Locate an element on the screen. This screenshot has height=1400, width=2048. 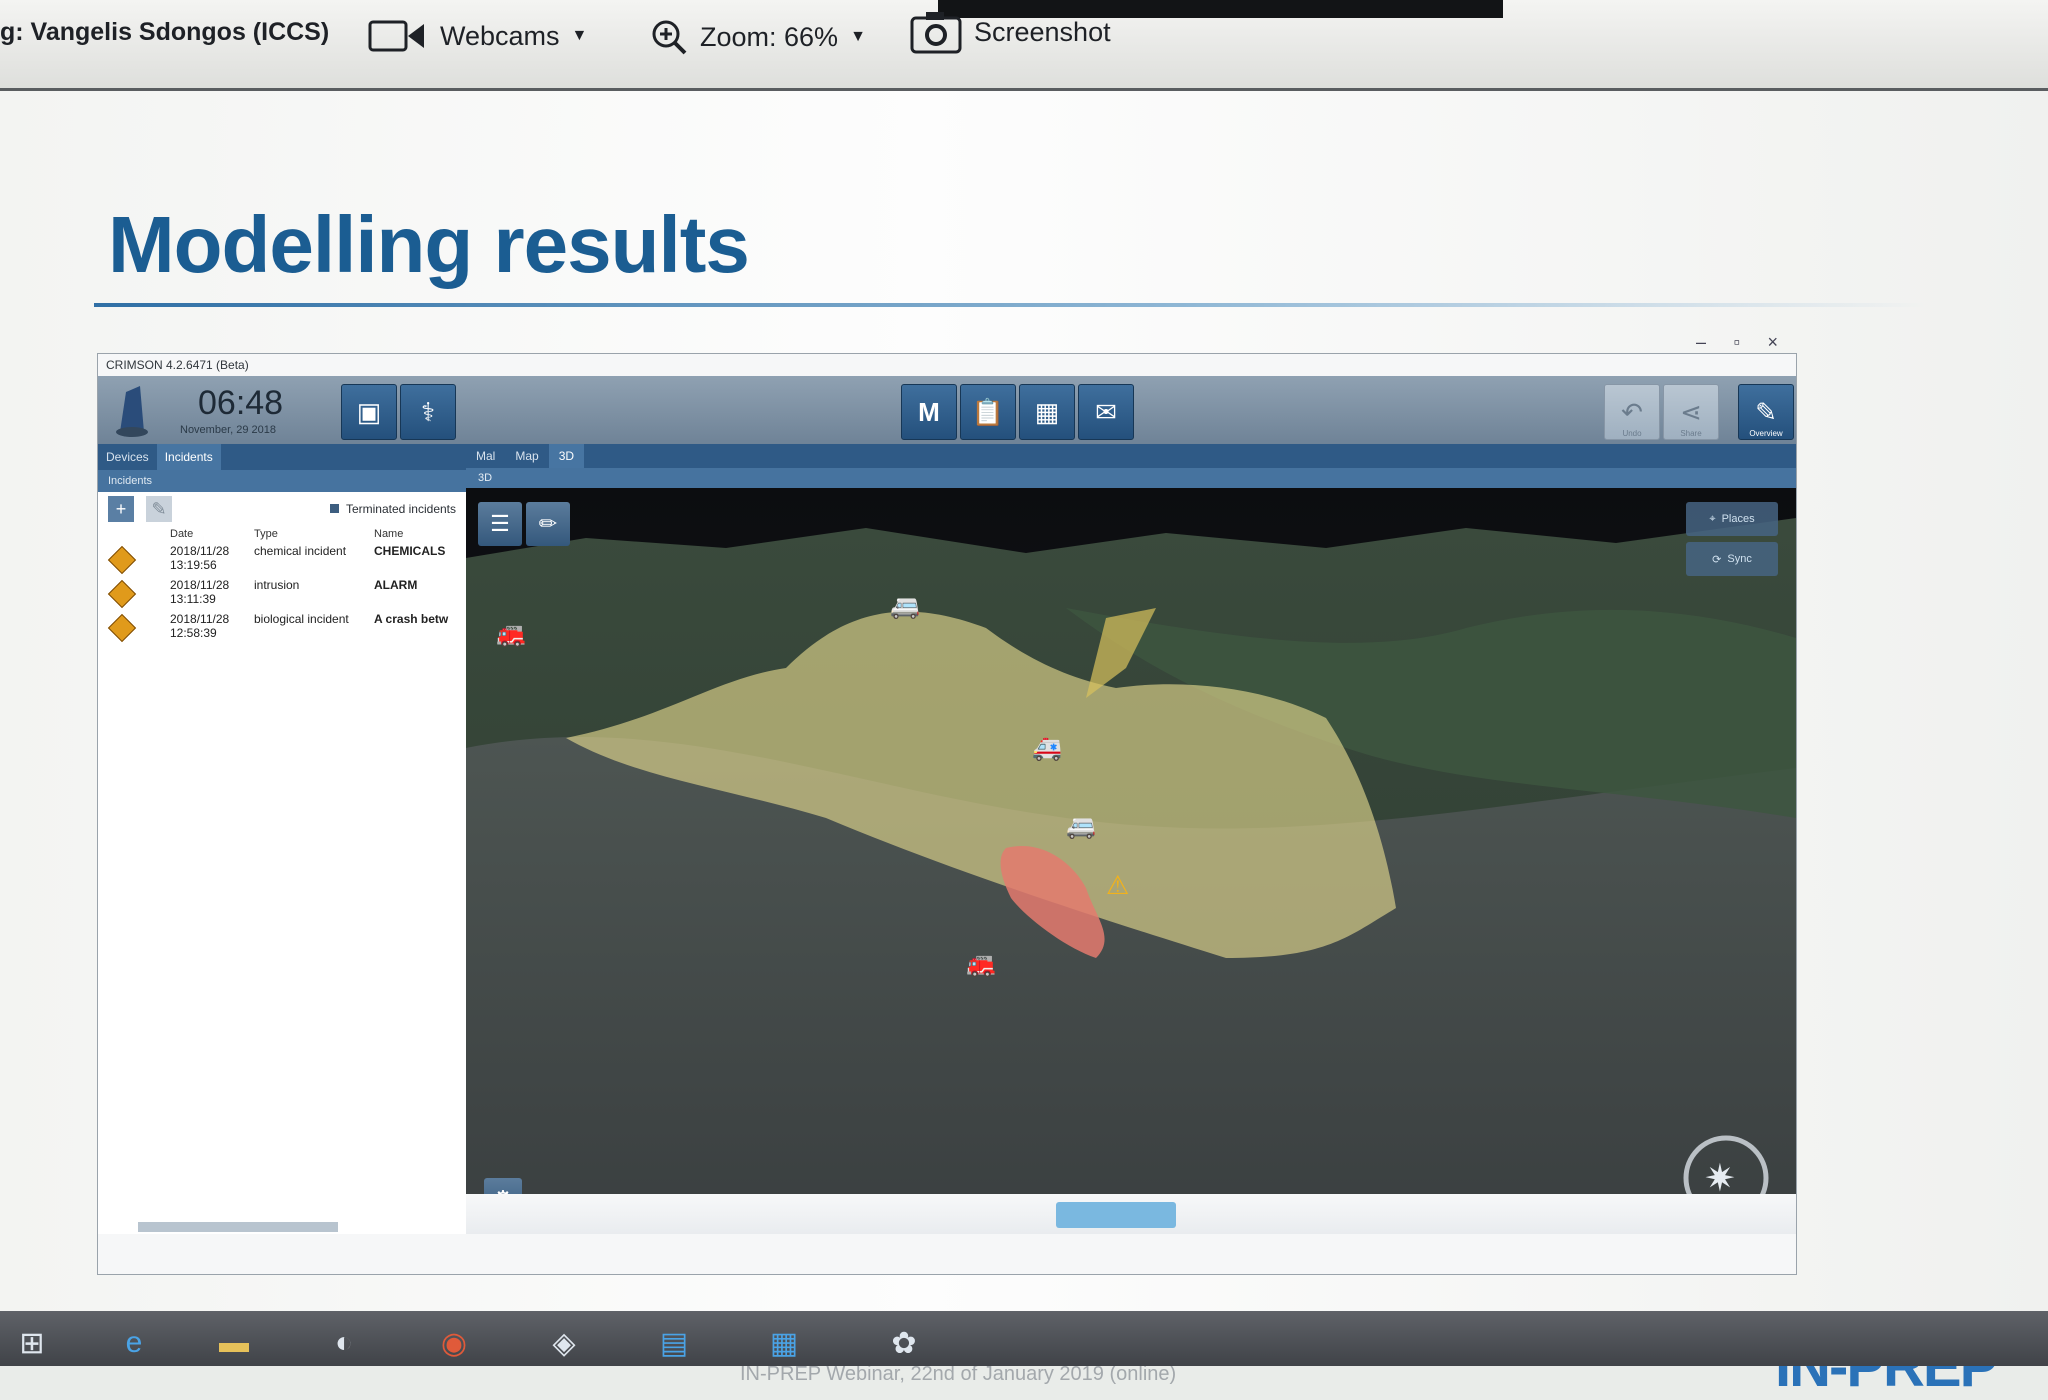
close-icon: × is located at coordinates (1772, 342).